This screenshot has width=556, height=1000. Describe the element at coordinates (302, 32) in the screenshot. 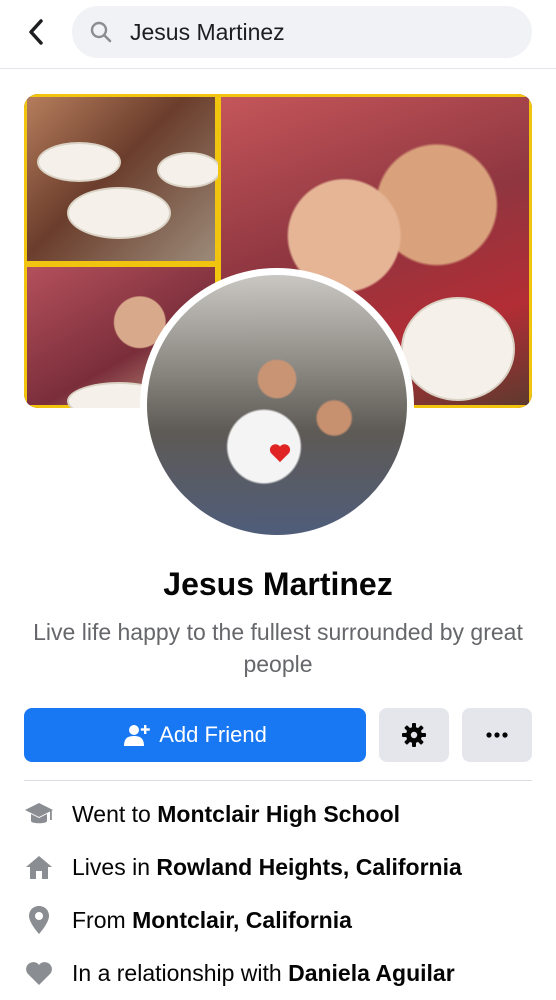

I see `search-bar: Jesus Martinez` at that location.